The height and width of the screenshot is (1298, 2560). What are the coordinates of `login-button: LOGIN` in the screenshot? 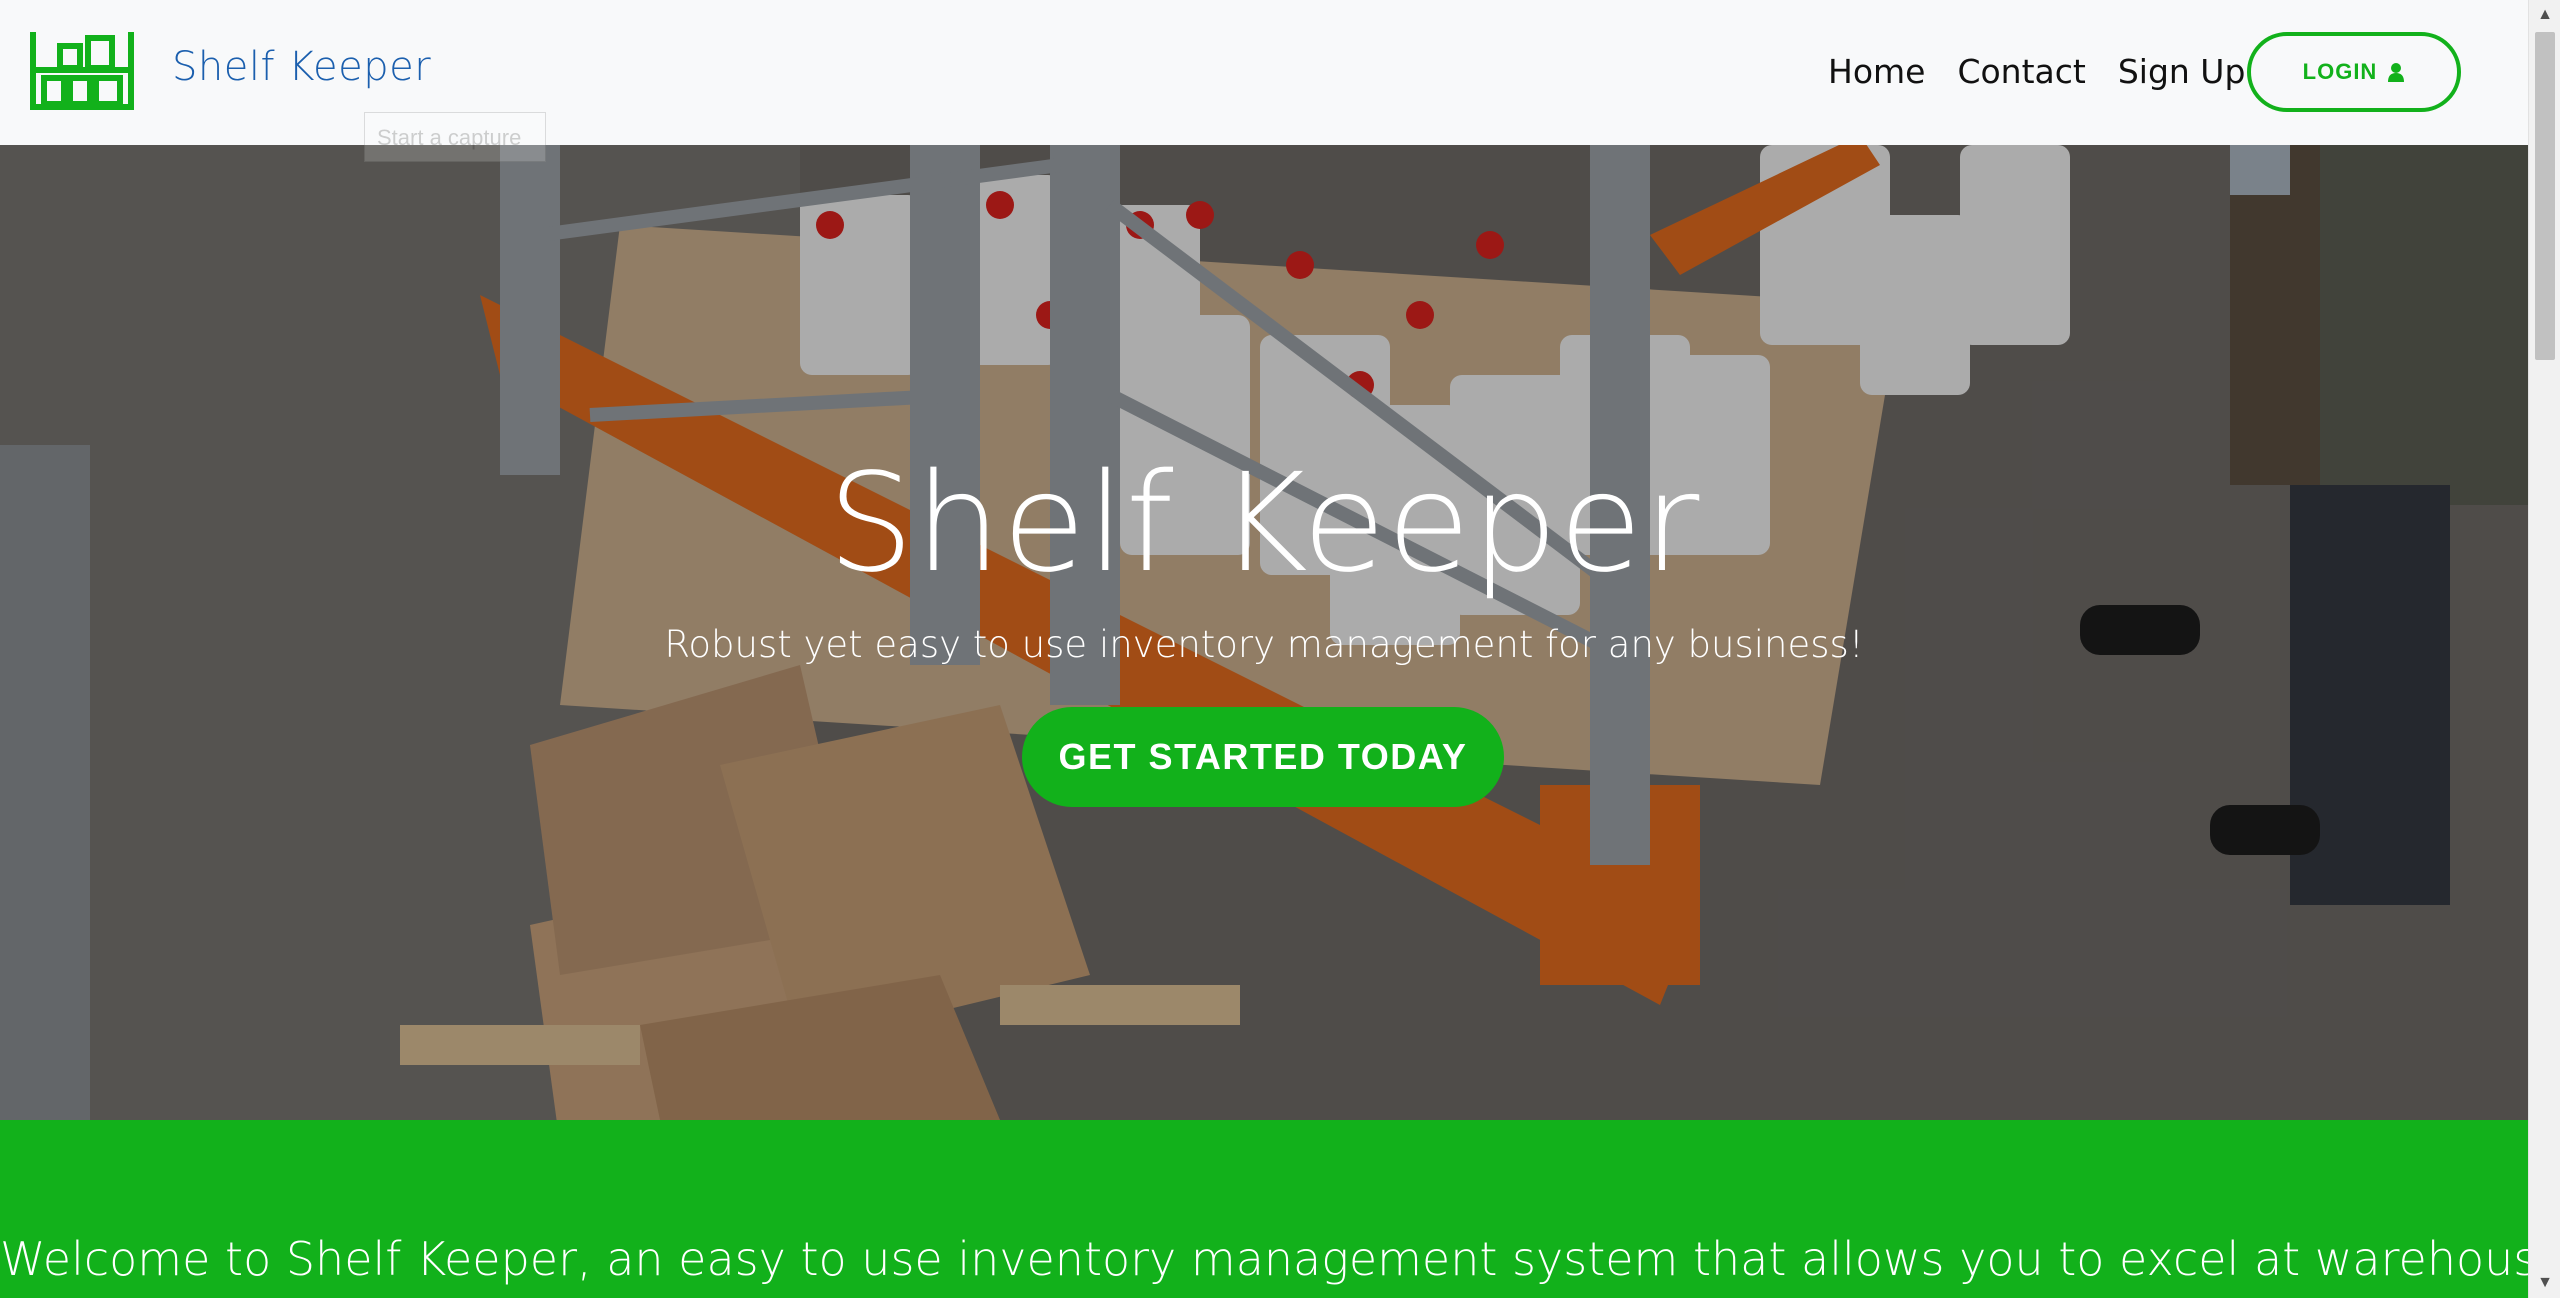 It's located at (2354, 72).